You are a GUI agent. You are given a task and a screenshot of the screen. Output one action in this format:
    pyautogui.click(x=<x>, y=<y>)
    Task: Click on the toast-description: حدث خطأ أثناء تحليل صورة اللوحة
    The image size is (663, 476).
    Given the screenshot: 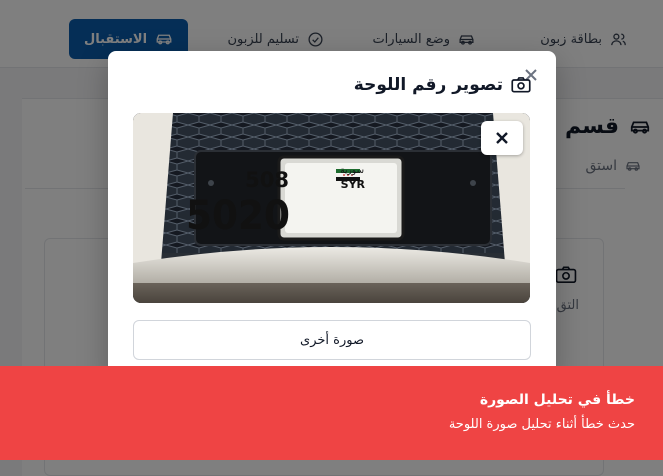 What is the action you would take?
    pyautogui.click(x=541, y=424)
    